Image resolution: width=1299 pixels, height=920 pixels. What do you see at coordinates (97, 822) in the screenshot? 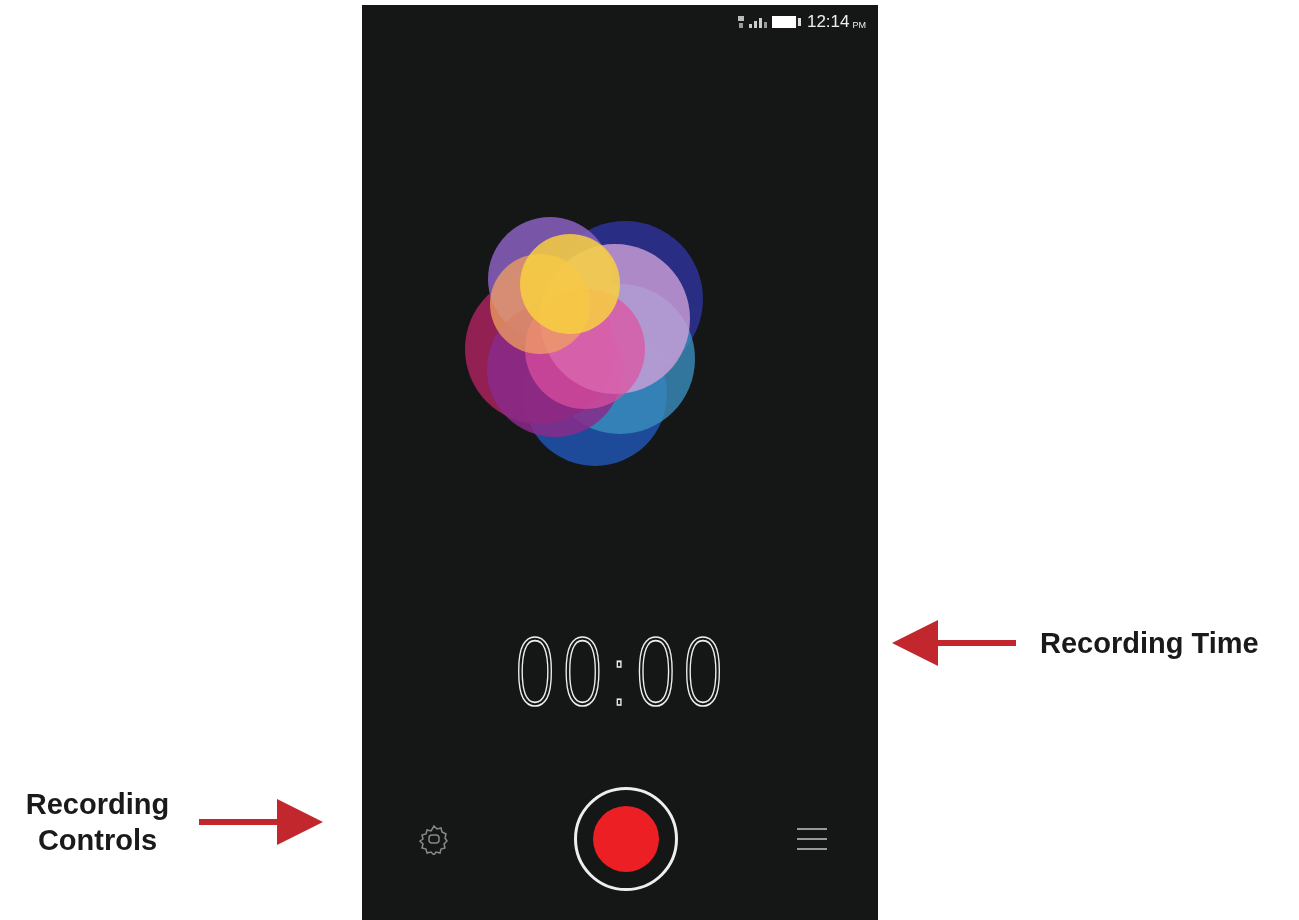
I see `callout-label: Recording Controls` at bounding box center [97, 822].